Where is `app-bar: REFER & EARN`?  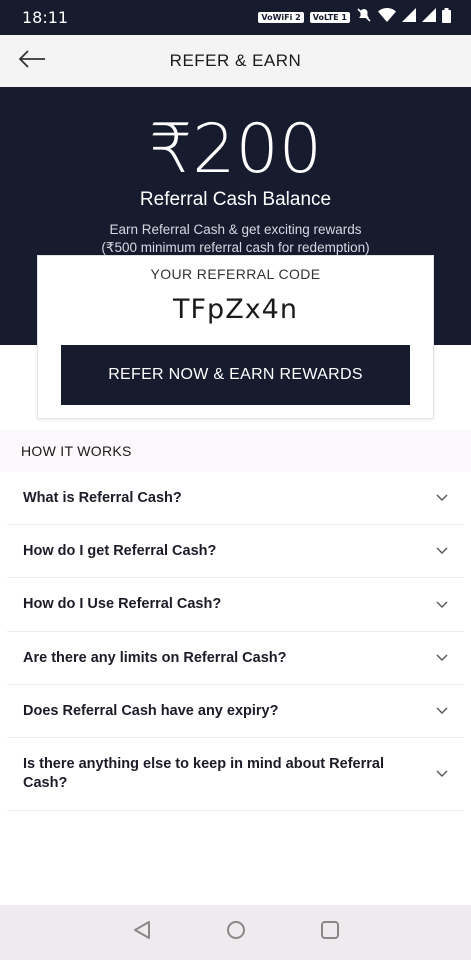
app-bar: REFER & EARN is located at coordinates (235, 61).